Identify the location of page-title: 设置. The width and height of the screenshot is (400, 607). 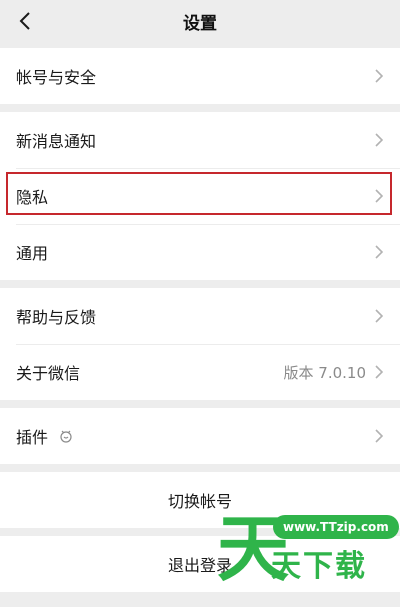
(200, 23).